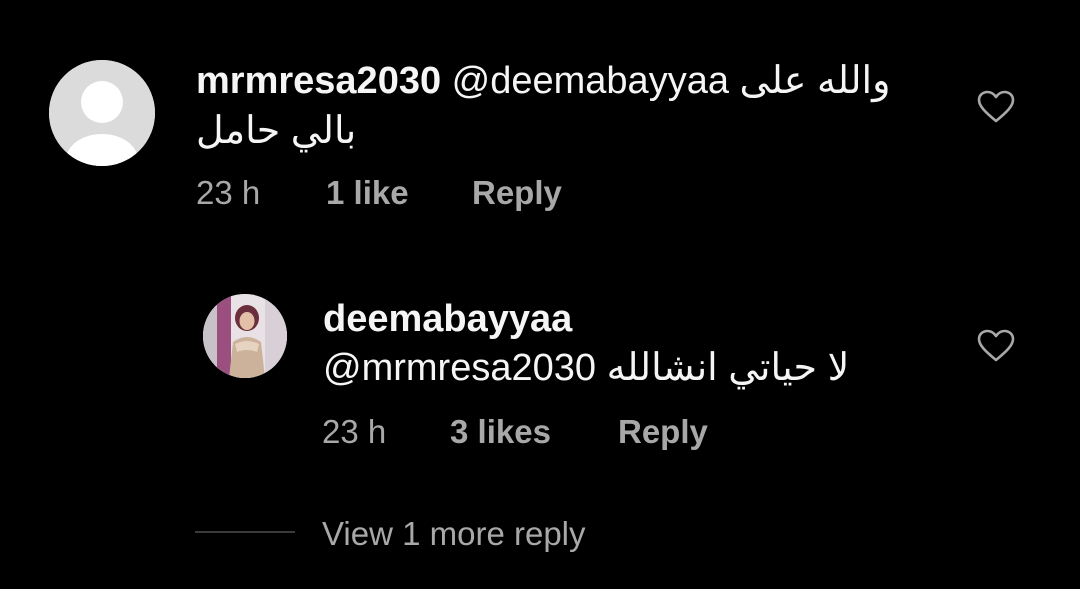 This screenshot has width=1080, height=589. Describe the element at coordinates (815, 81) in the screenshot. I see `comment-text-arabic-1: والله على` at that location.